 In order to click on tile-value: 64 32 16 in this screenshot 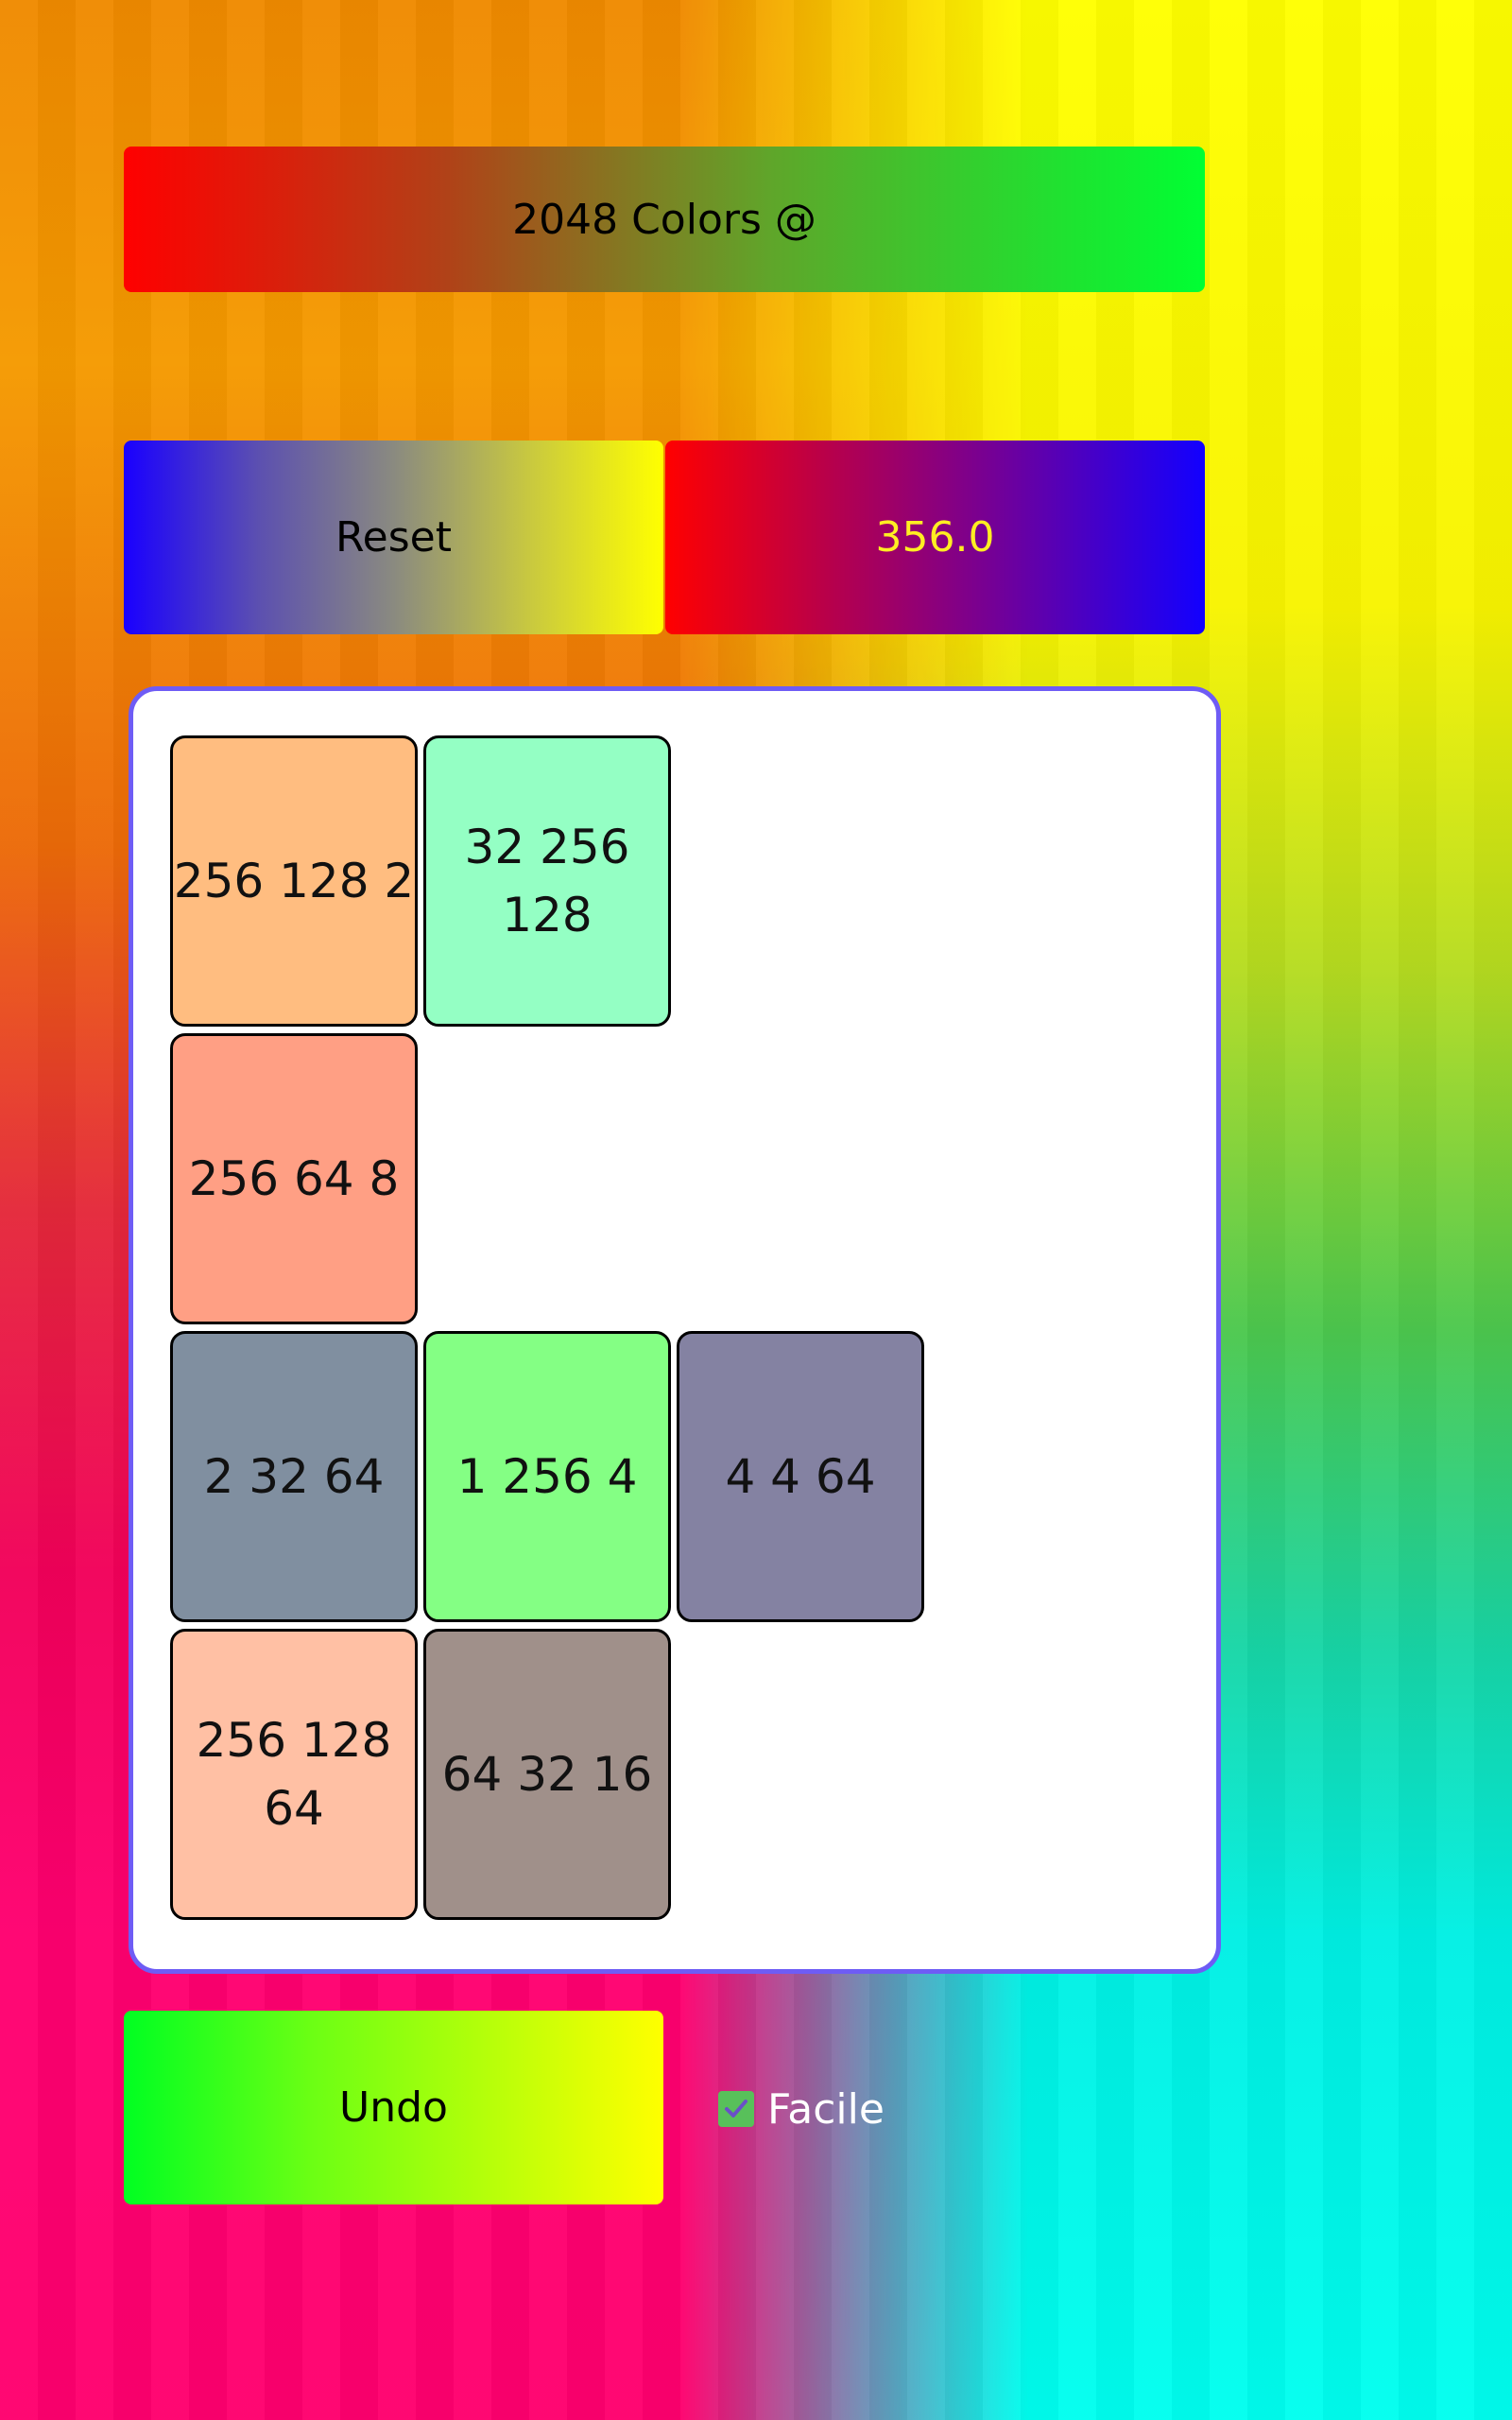, I will do `click(547, 1774)`.